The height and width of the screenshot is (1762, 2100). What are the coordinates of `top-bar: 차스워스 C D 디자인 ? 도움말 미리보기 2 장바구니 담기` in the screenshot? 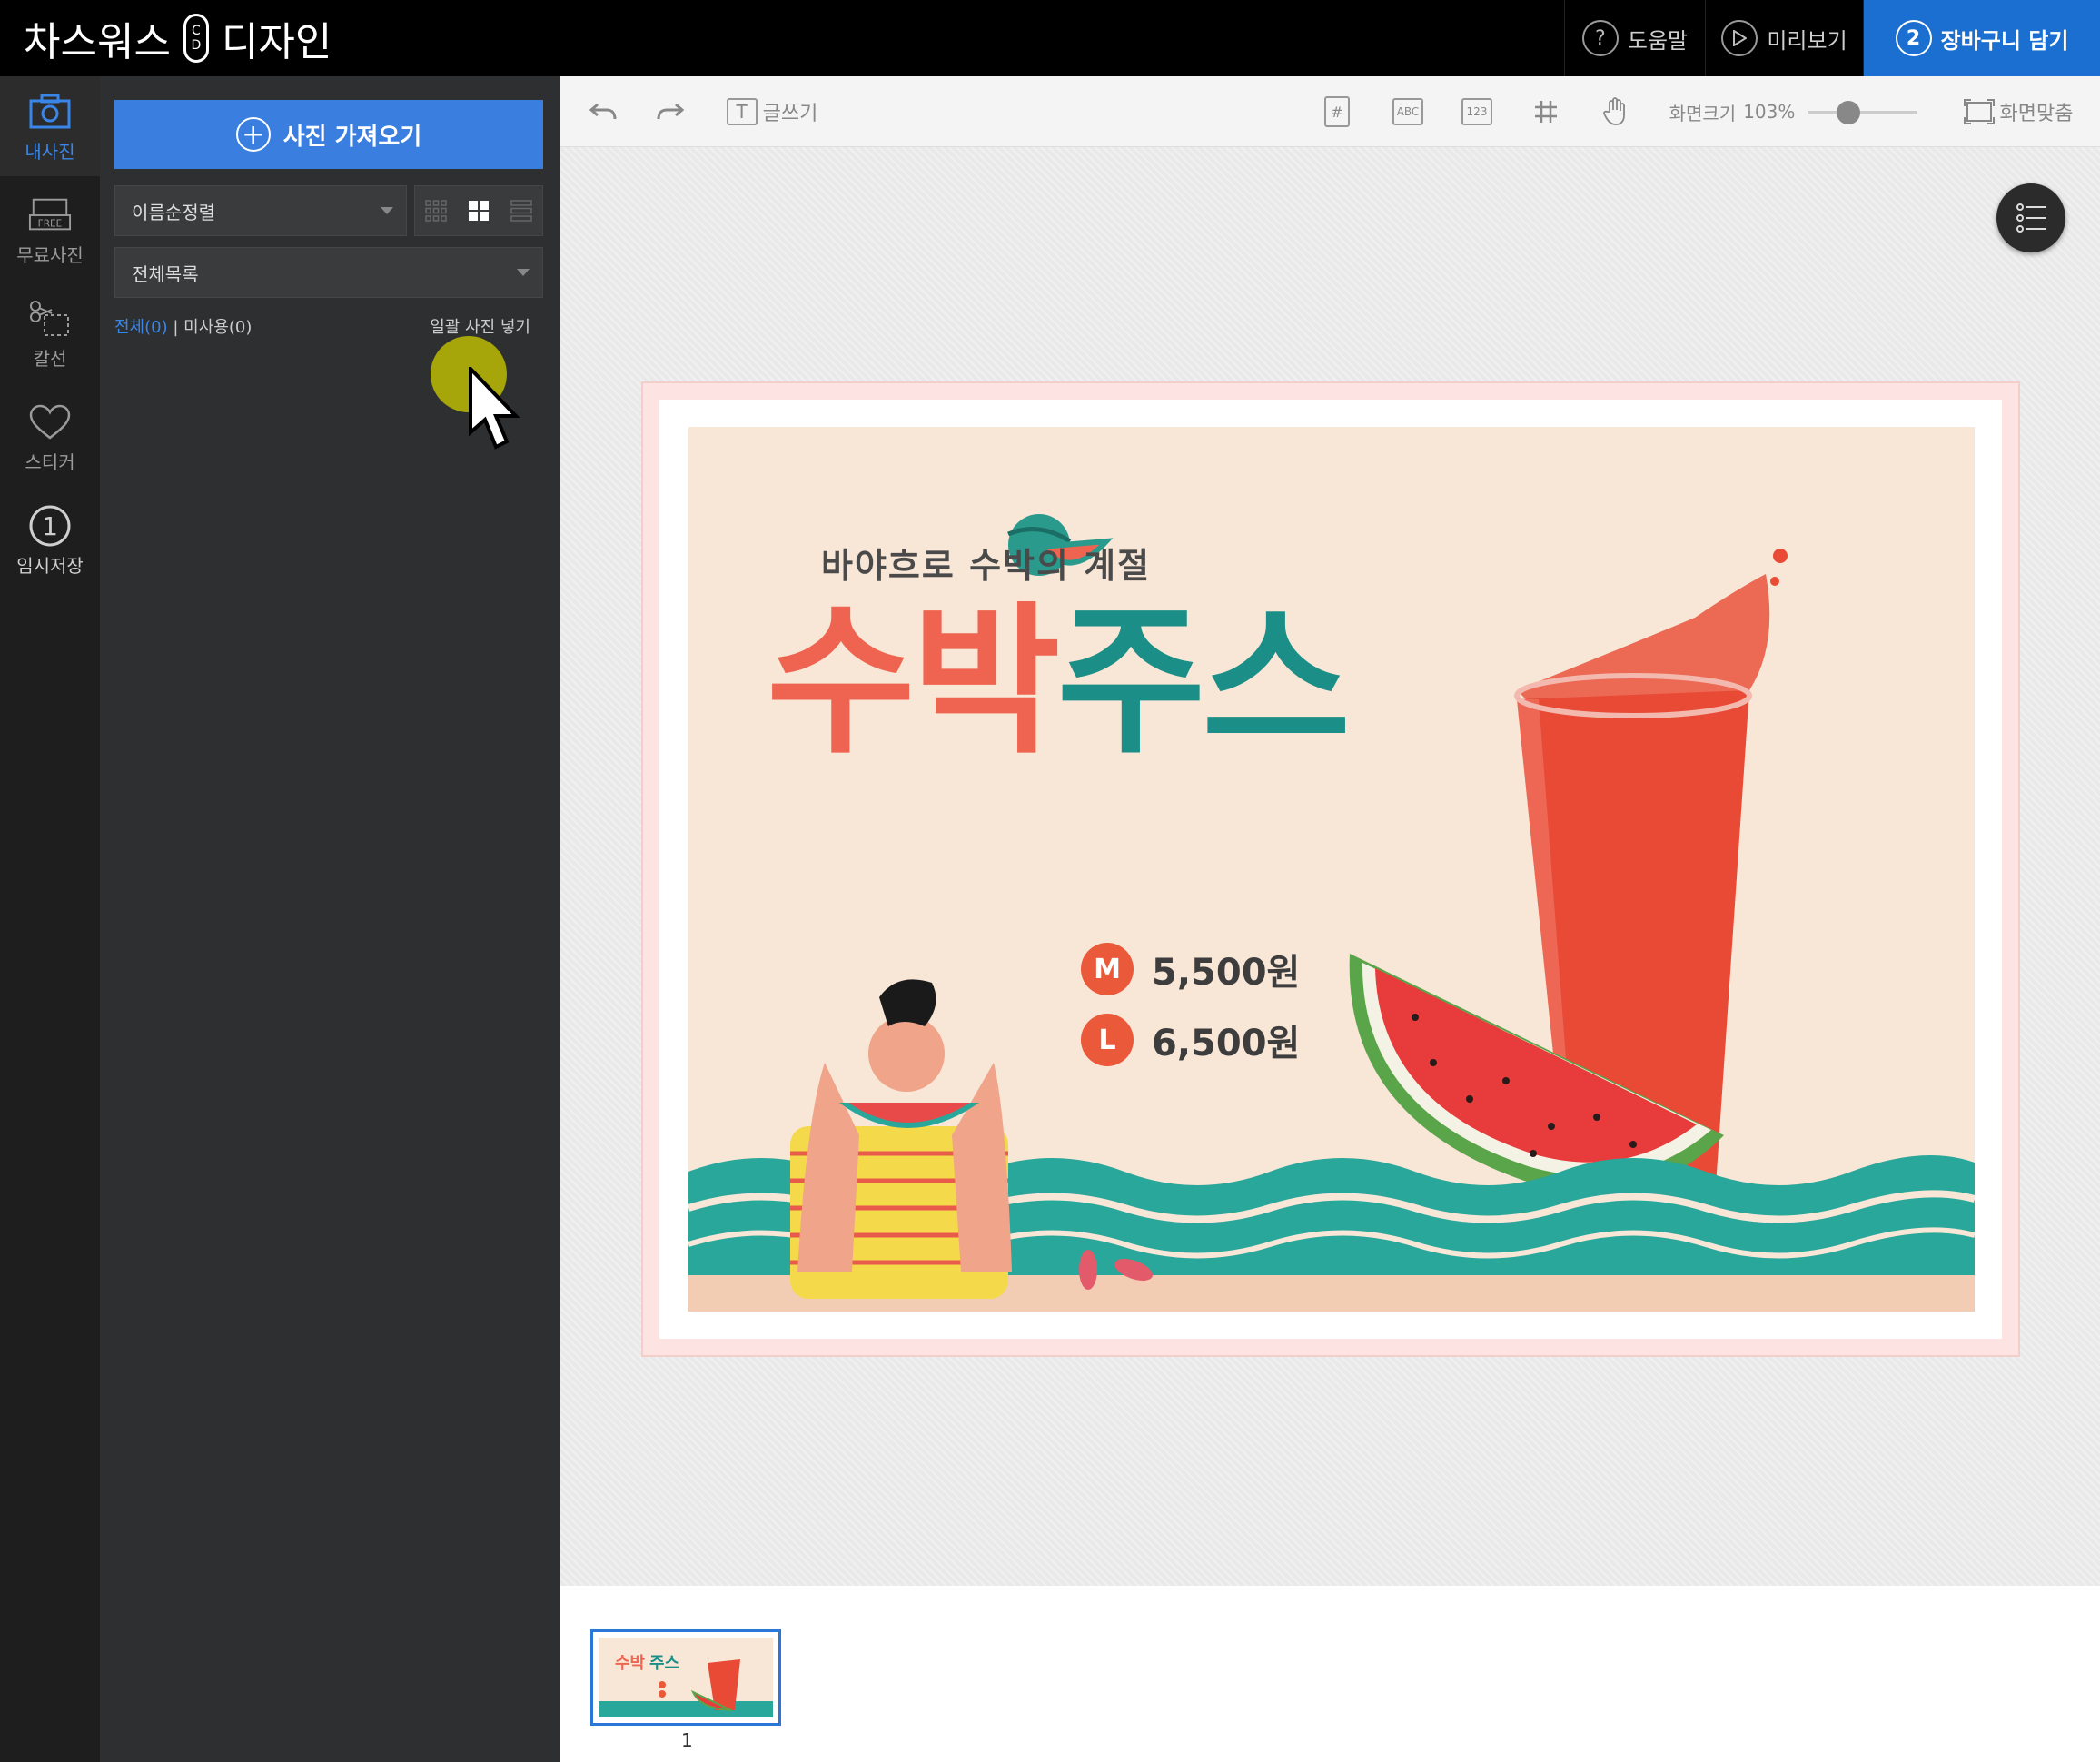 It's located at (1050, 38).